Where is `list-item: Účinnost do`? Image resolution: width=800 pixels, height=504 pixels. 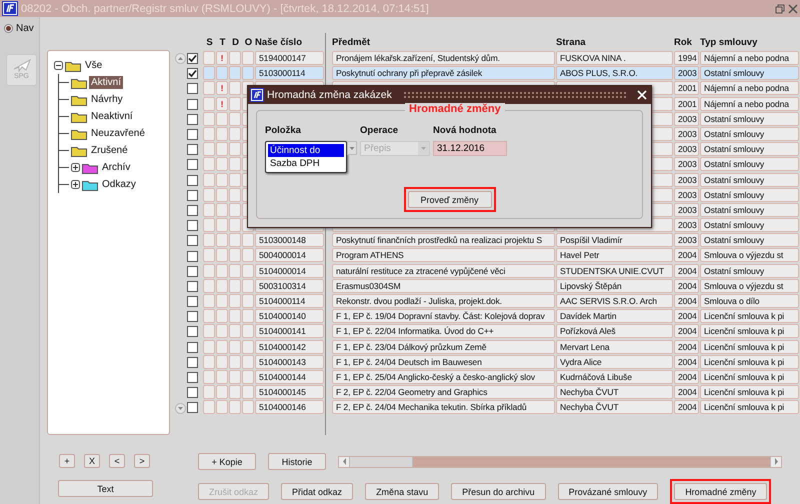
list-item: Účinnost do is located at coordinates (306, 150).